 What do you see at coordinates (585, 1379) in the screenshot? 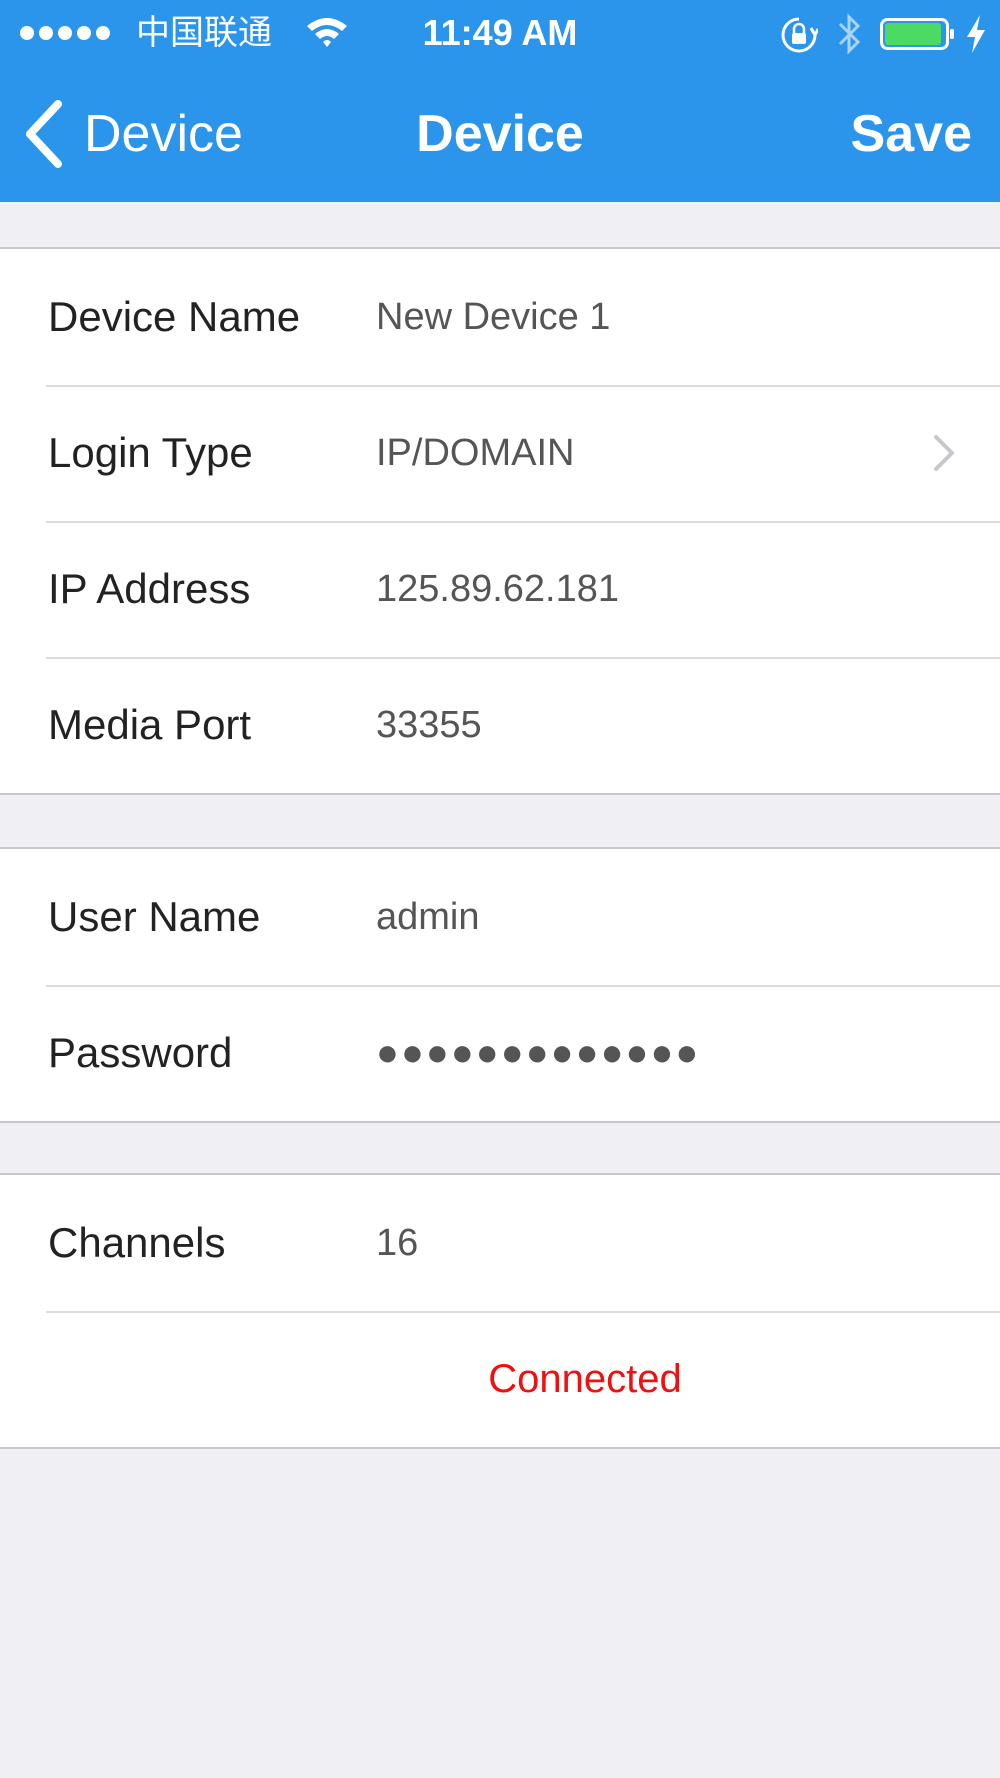
I see `connection-status-text: Connected` at bounding box center [585, 1379].